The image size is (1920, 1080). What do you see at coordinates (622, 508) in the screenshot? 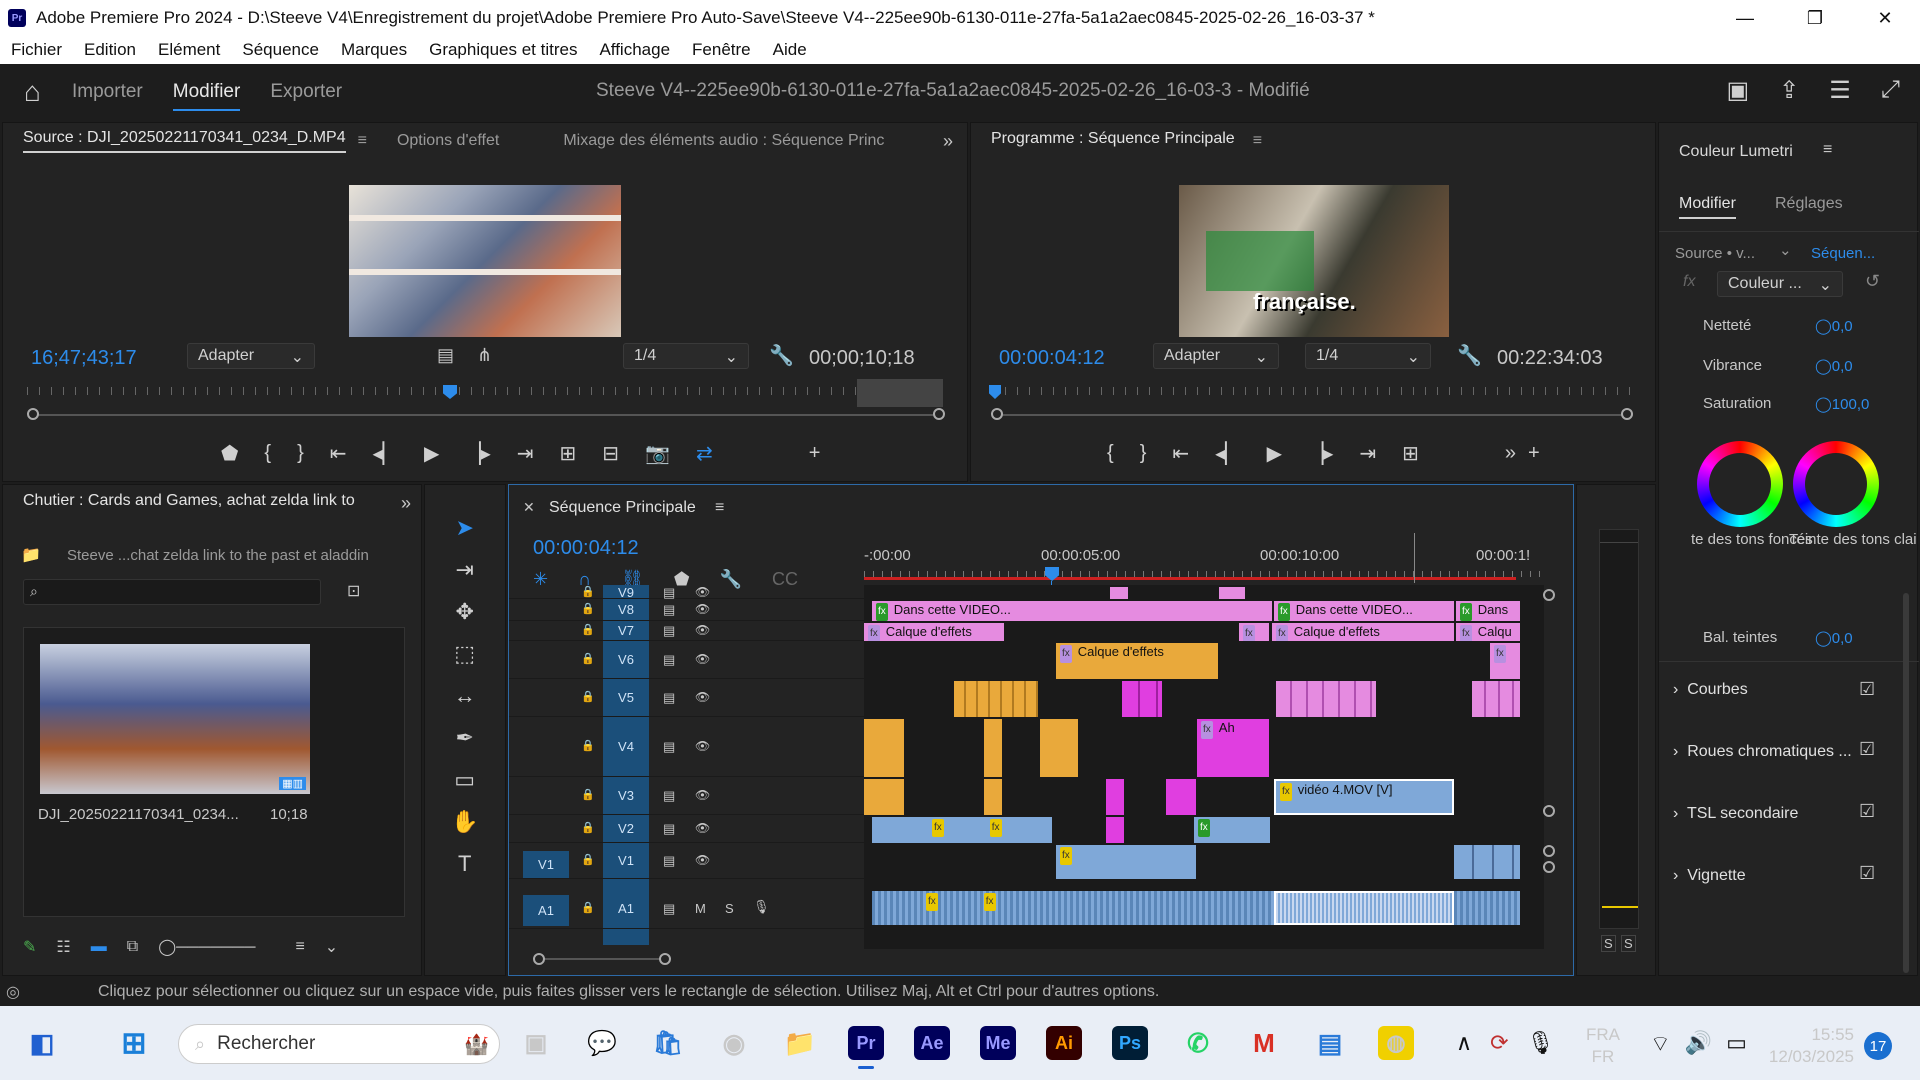
I see `sequence-tab: Séquence Principale` at bounding box center [622, 508].